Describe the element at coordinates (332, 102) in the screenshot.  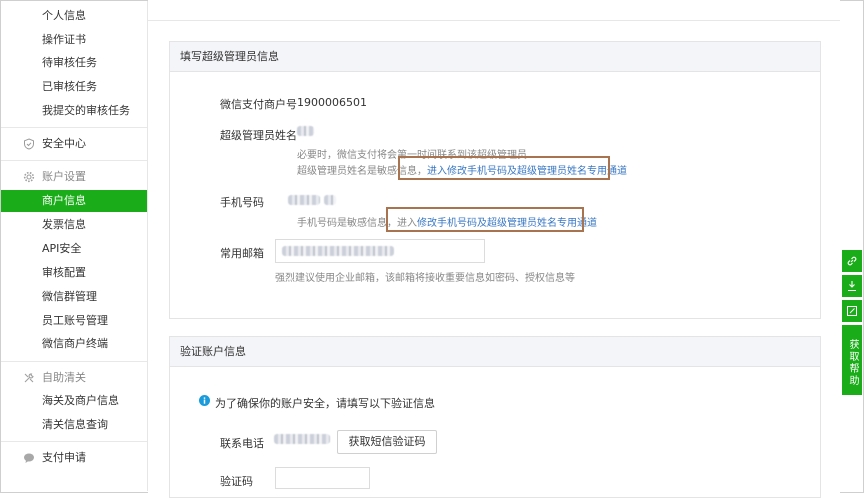
I see `merchant-id-value: 1900006501` at that location.